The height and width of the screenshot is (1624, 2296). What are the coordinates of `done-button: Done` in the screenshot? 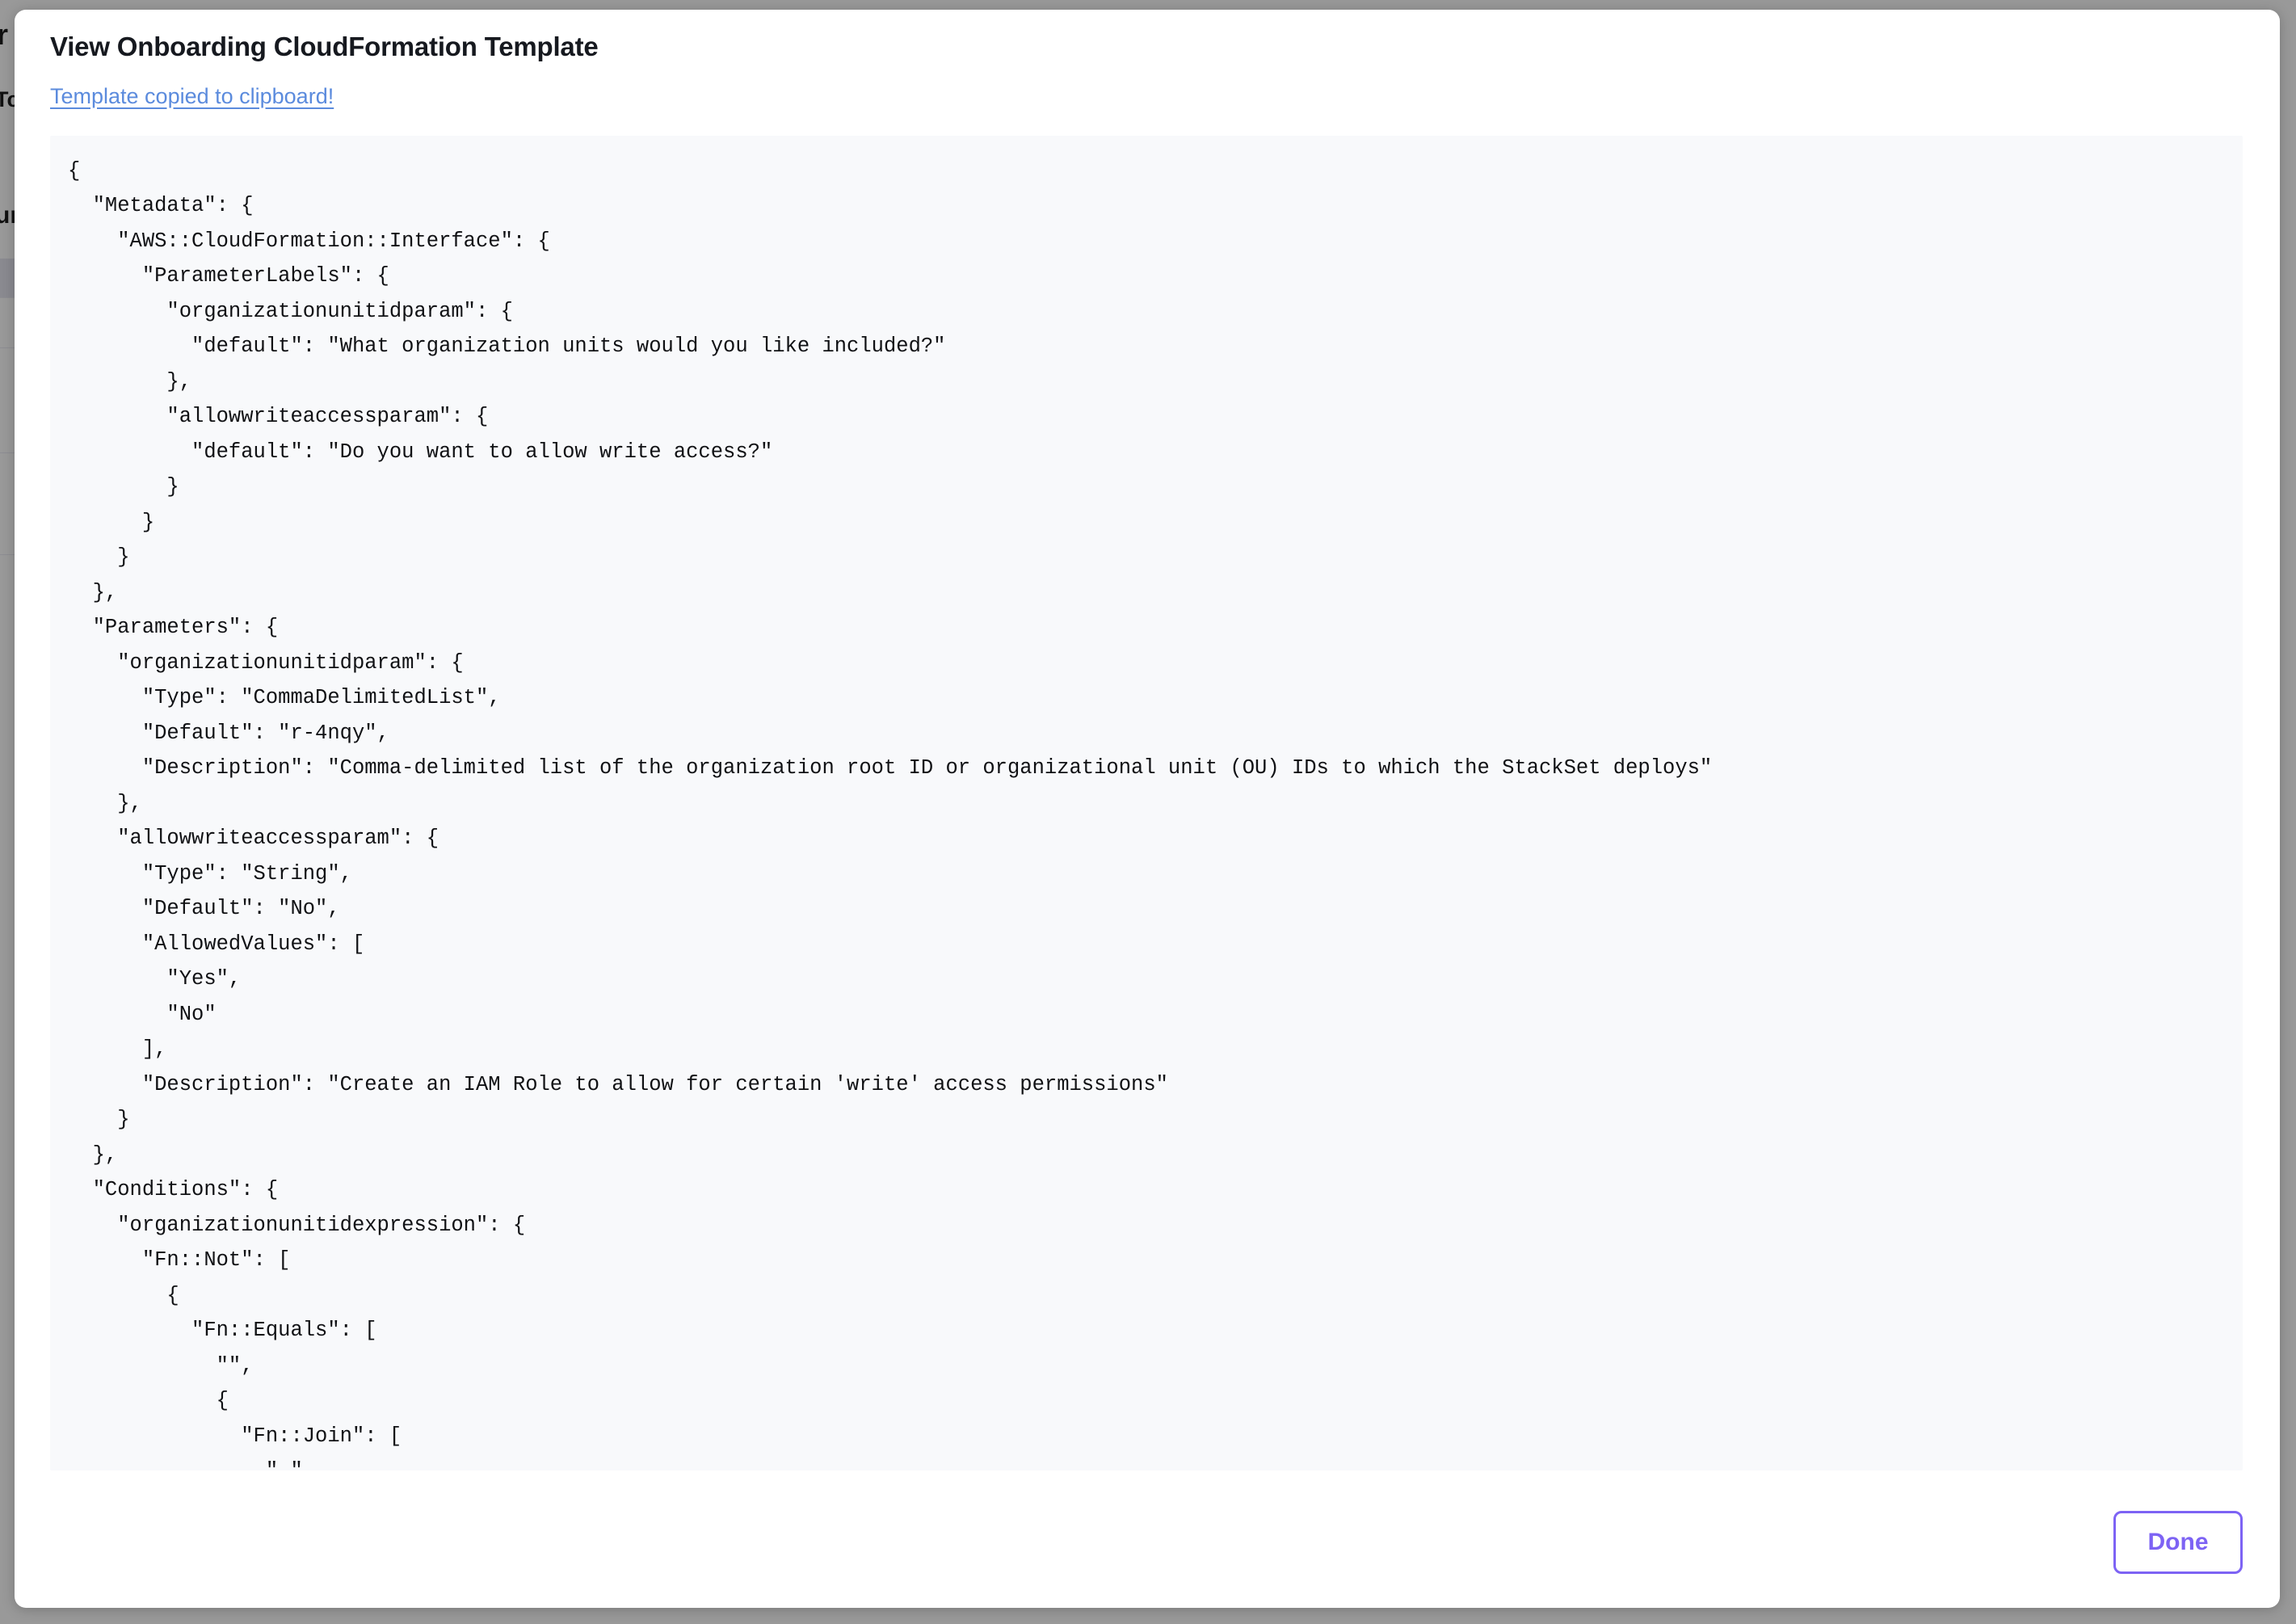 It's located at (2178, 1542).